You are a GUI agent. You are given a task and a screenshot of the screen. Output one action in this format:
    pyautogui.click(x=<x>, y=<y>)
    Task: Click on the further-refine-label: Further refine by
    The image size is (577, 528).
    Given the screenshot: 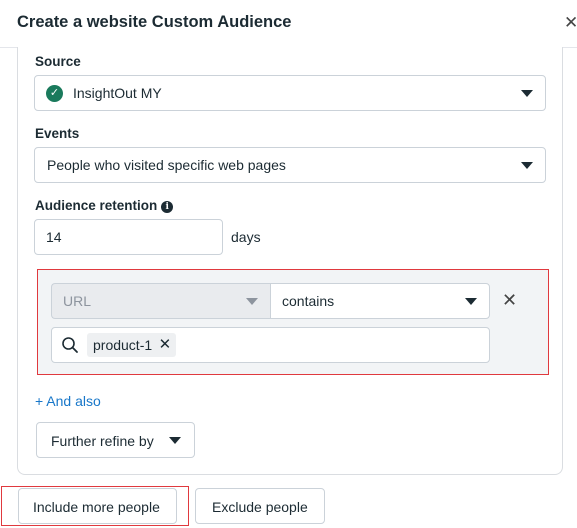 What is the action you would take?
    pyautogui.click(x=102, y=441)
    